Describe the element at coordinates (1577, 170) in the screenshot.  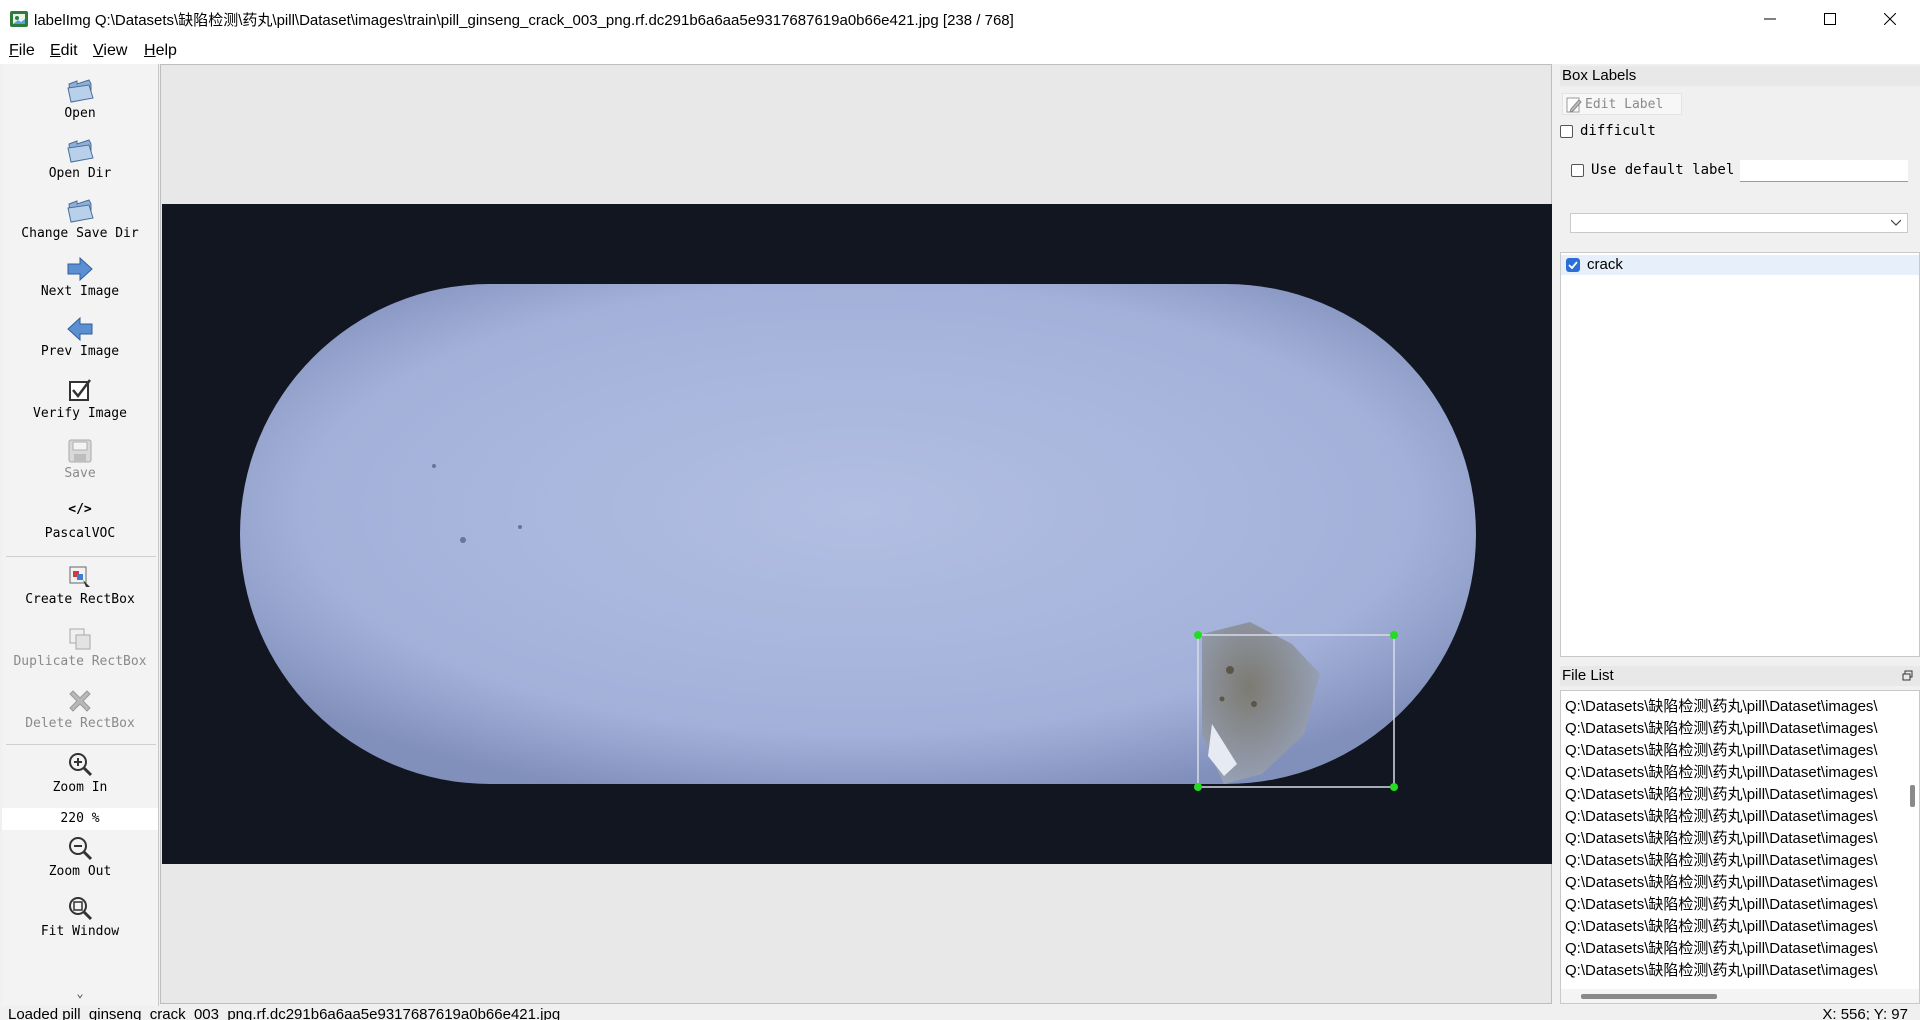
I see `use-default-label-checkbox` at that location.